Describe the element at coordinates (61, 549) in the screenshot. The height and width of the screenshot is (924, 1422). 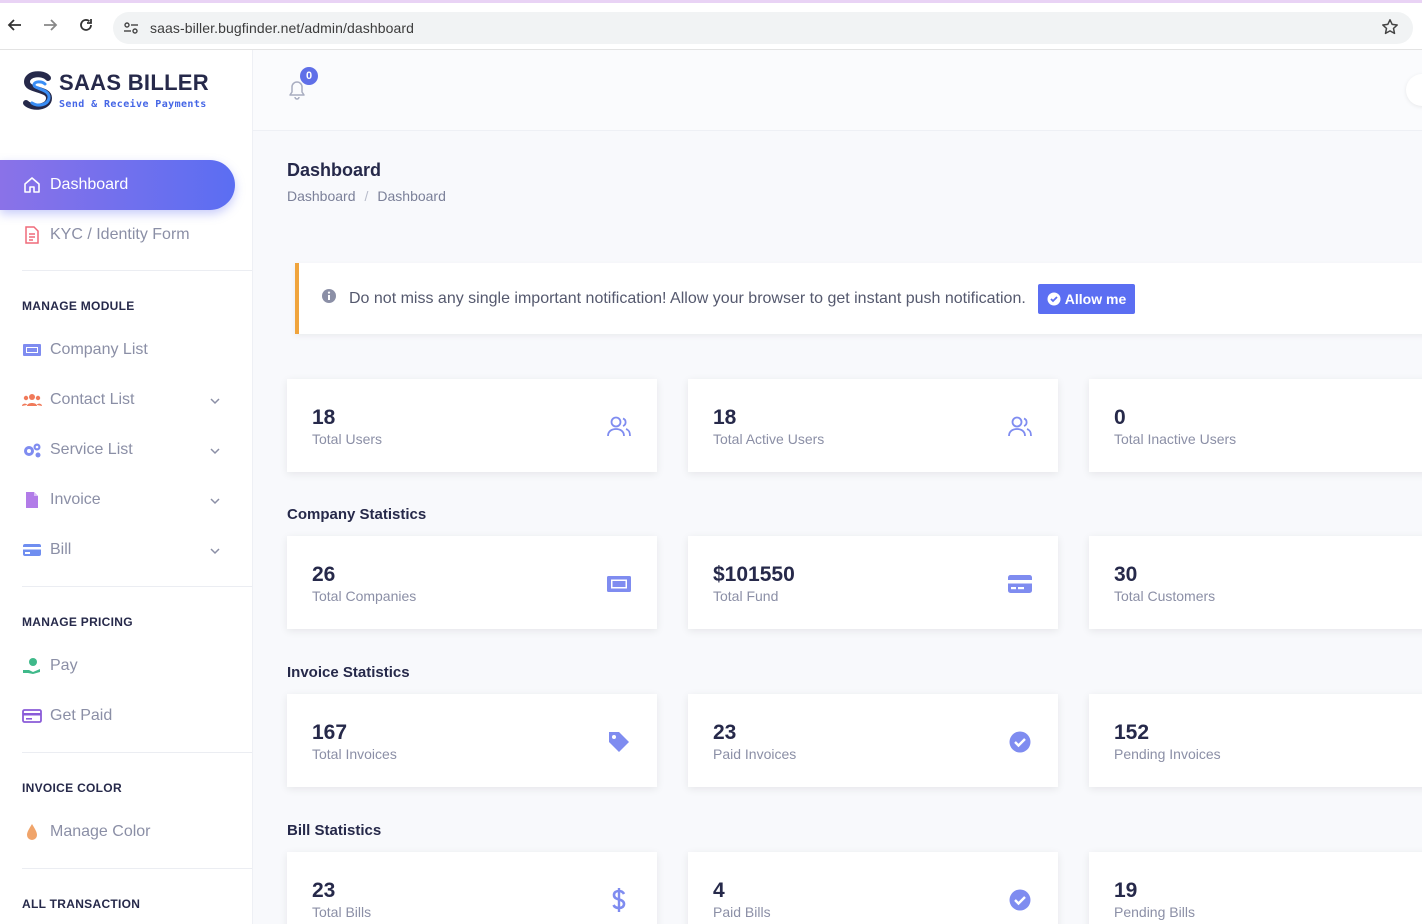
I see `sidebar-item-label: Bill` at that location.